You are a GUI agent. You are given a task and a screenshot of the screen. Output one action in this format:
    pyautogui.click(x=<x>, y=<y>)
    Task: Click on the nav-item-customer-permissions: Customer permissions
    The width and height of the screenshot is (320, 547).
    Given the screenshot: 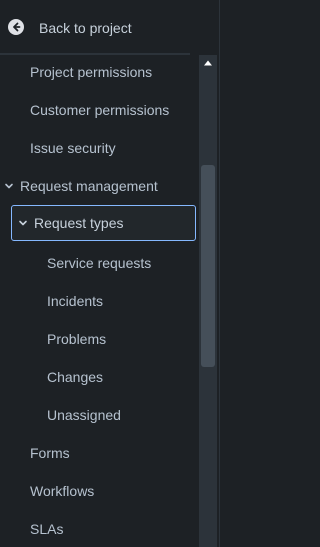 What is the action you would take?
    pyautogui.click(x=99, y=110)
    